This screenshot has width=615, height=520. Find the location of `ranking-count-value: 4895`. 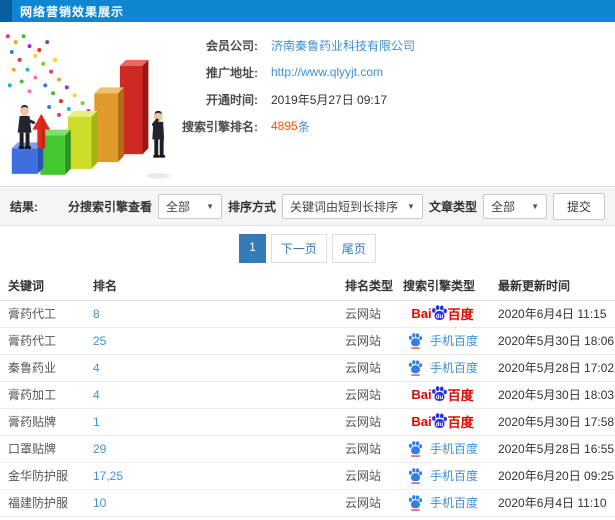

ranking-count-value: 4895 is located at coordinates (284, 126).